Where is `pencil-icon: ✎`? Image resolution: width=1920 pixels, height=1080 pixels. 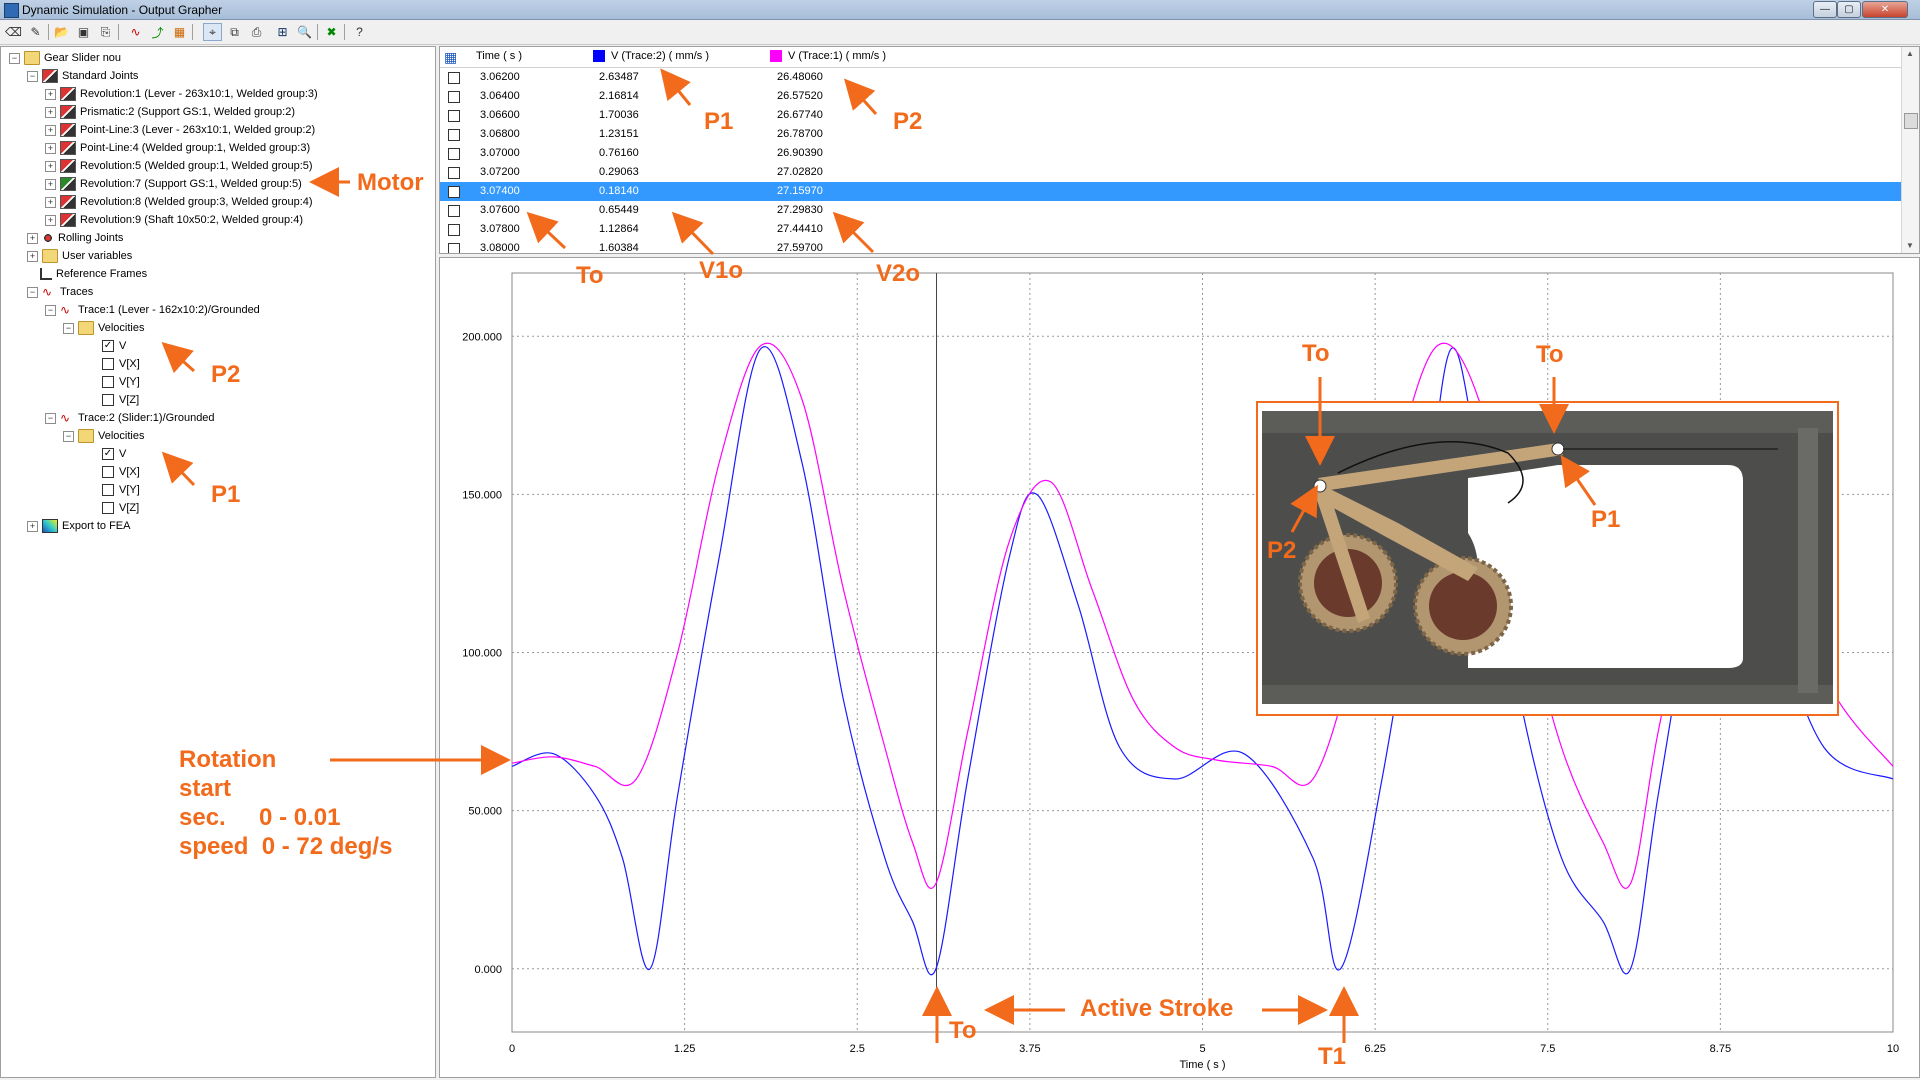
pencil-icon: ✎ is located at coordinates (35, 32).